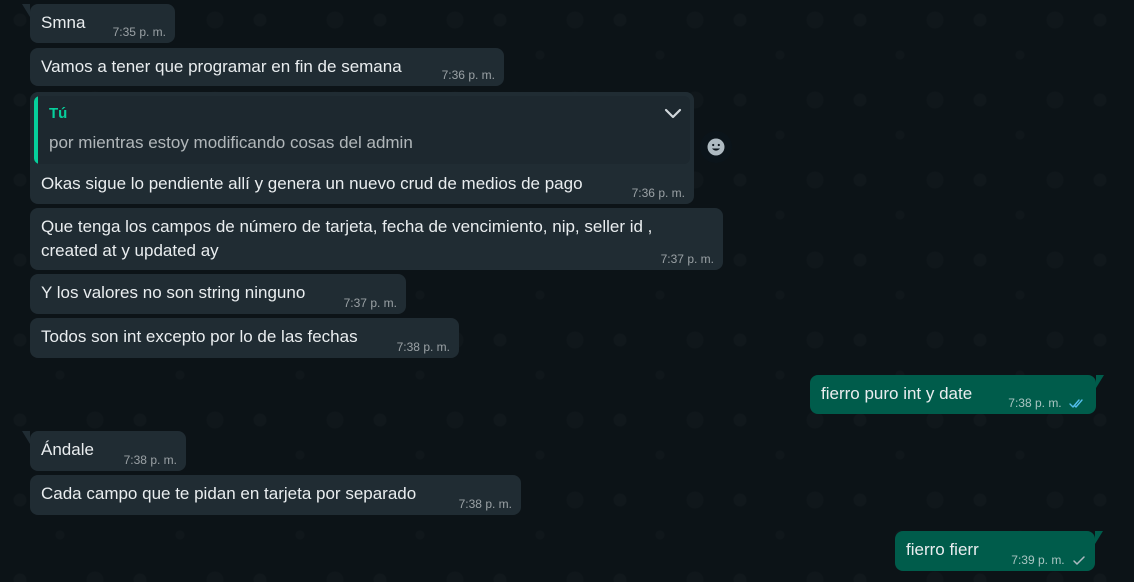 The width and height of the screenshot is (1134, 582). I want to click on emoji-reaction-button, so click(716, 147).